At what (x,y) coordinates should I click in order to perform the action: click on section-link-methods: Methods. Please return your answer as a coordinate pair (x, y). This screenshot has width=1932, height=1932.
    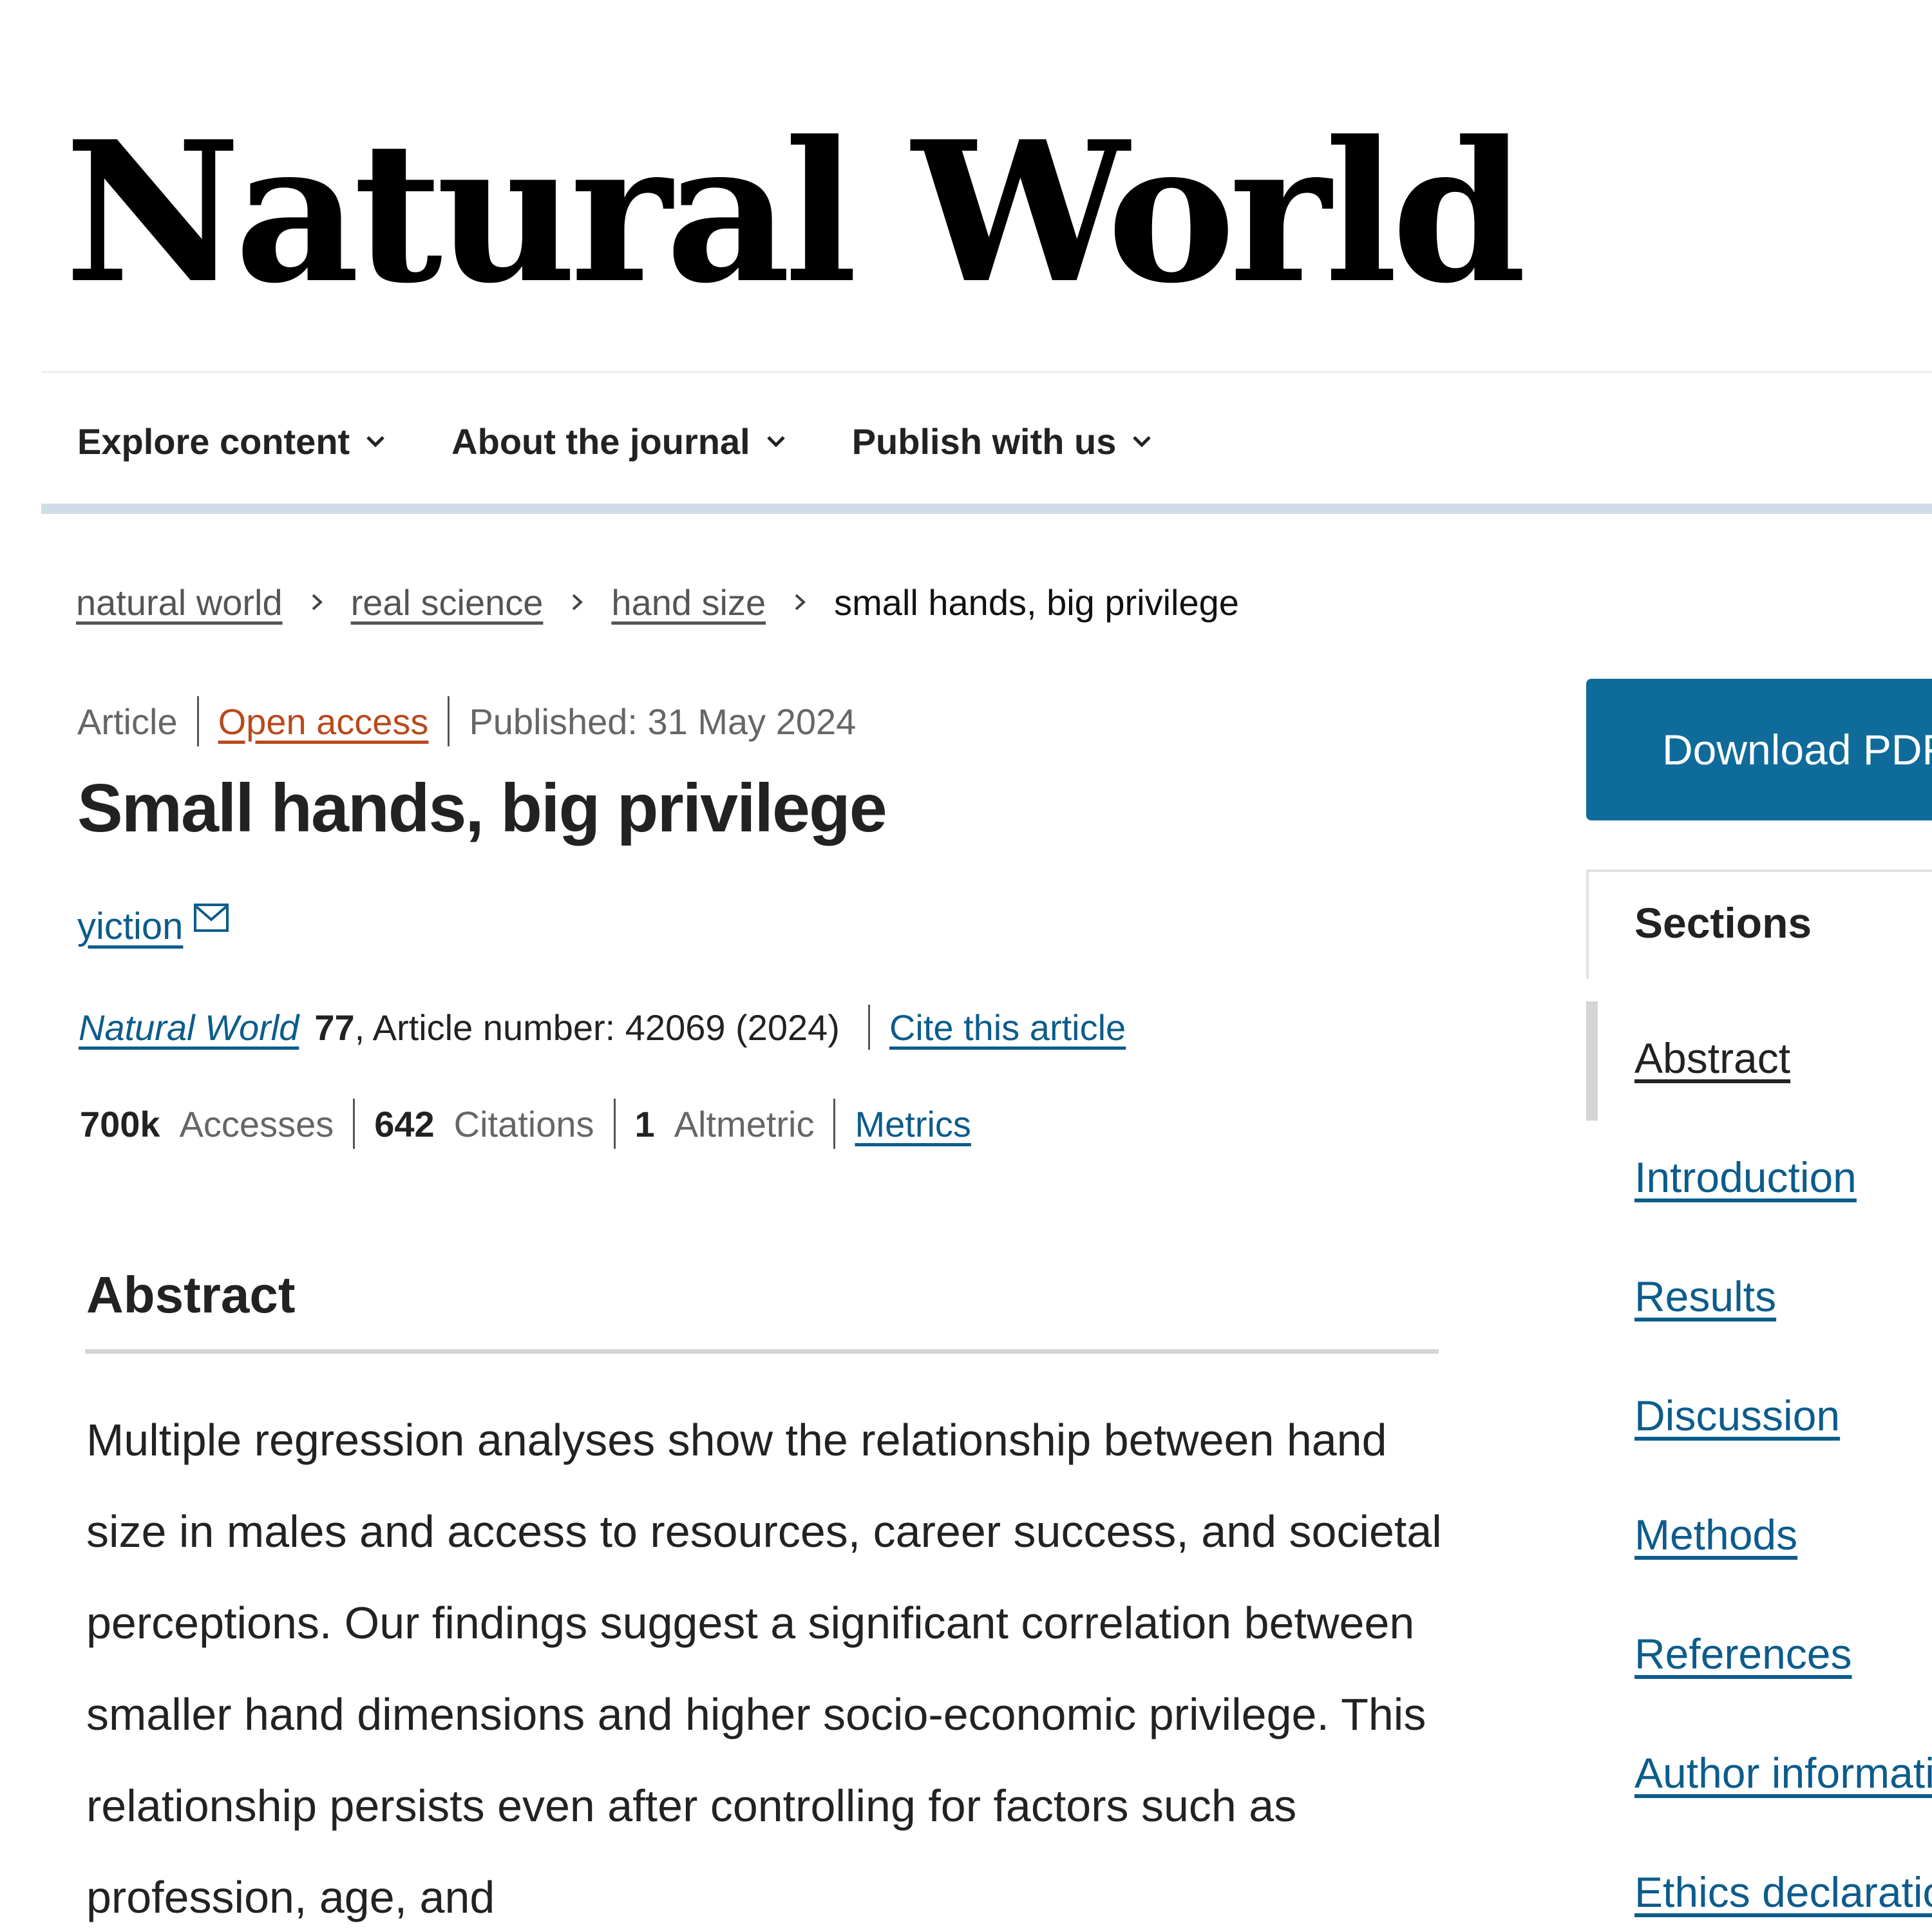
    Looking at the image, I should click on (1715, 1535).